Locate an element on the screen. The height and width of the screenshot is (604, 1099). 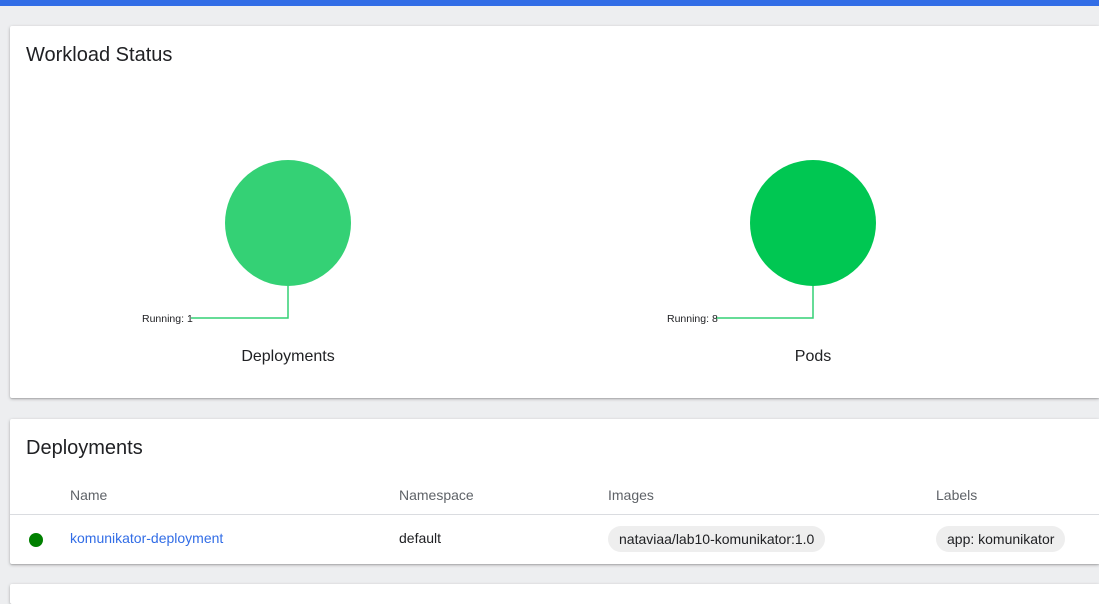
pods-leader-line is located at coordinates (765, 302).